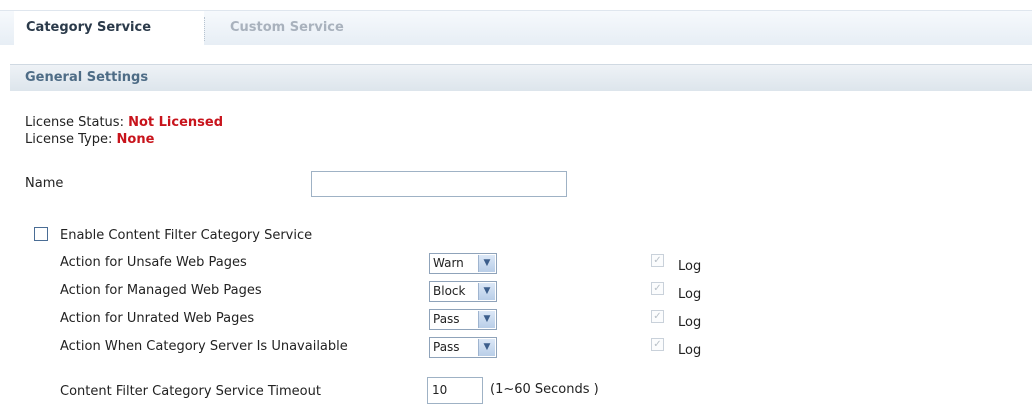  What do you see at coordinates (690, 350) in the screenshot?
I see `log-label-server-unavailable: Log` at bounding box center [690, 350].